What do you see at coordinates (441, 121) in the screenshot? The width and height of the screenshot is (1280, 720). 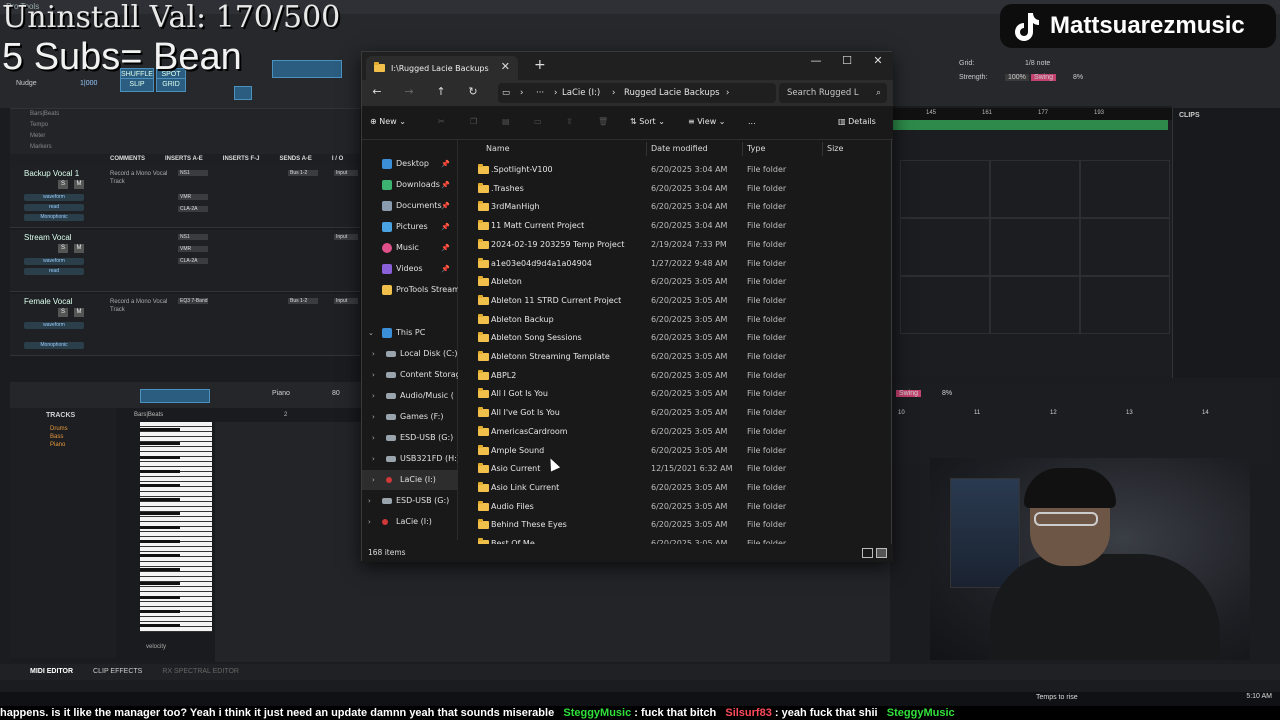 I see `cut-icon: ✂` at bounding box center [441, 121].